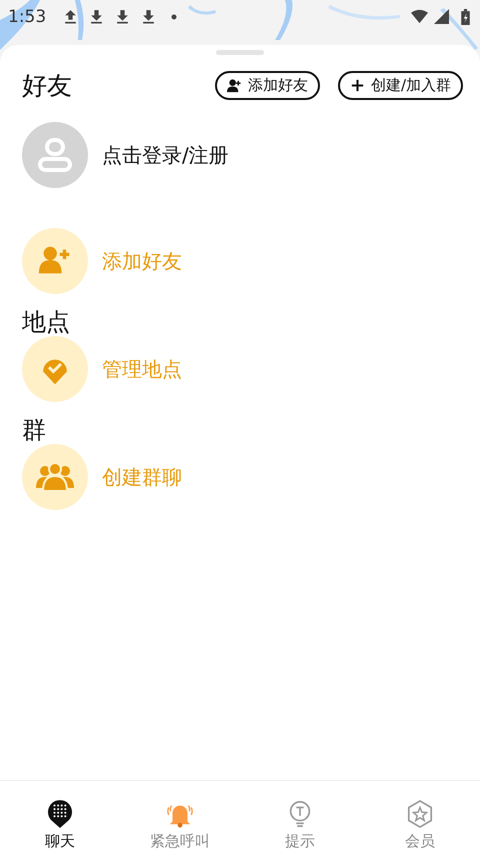 The height and width of the screenshot is (853, 480). Describe the element at coordinates (400, 85) in the screenshot. I see `create-group-button: 创建/加入群` at that location.